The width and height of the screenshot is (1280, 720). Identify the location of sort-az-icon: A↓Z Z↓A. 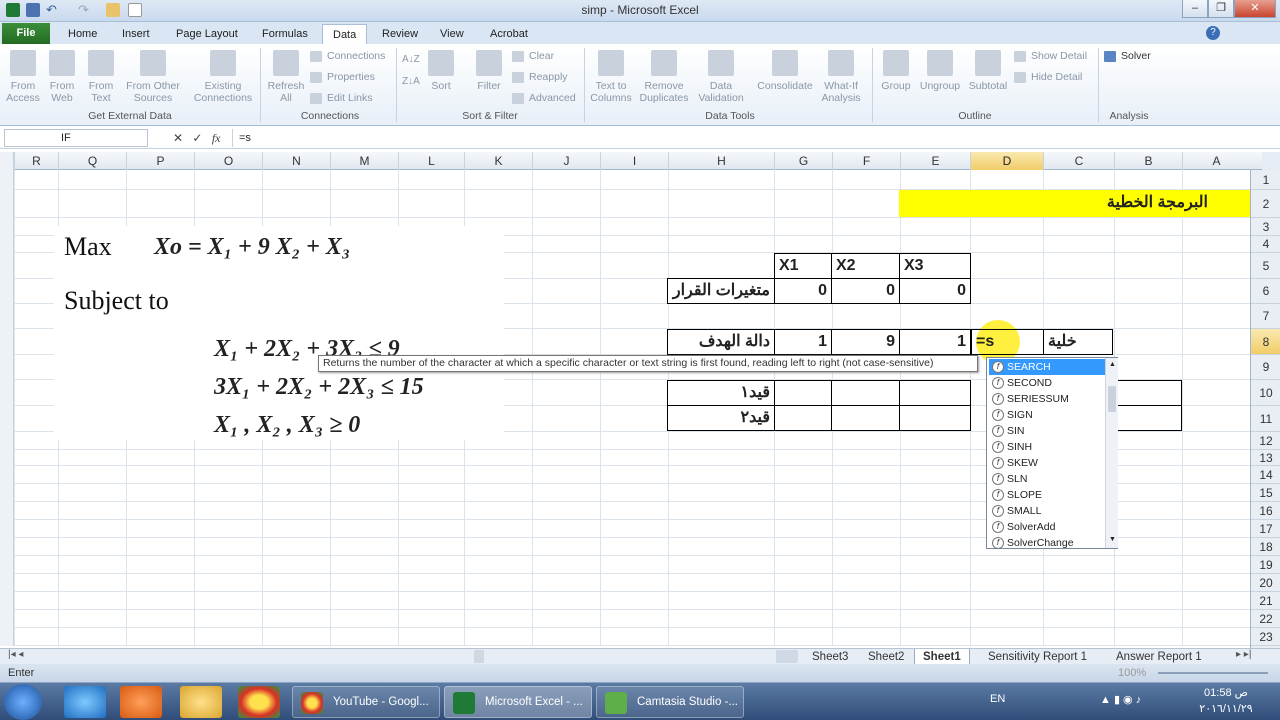
(411, 76).